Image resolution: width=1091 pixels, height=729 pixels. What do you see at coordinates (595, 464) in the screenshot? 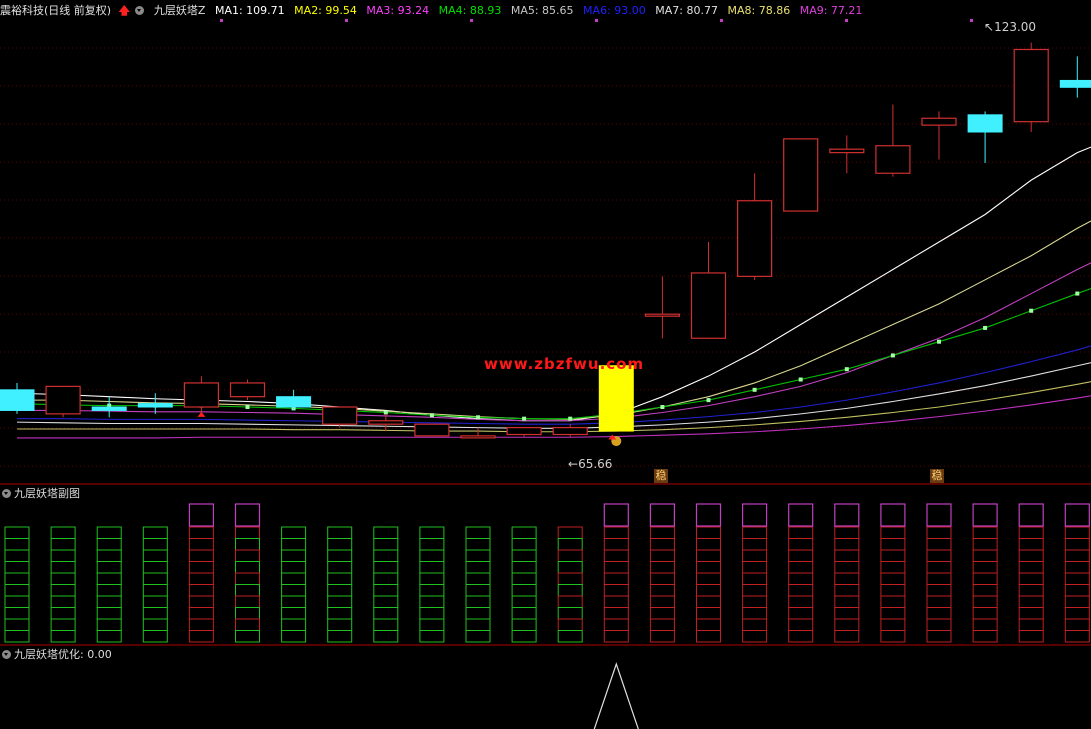
I see `low-value: 65.66` at bounding box center [595, 464].